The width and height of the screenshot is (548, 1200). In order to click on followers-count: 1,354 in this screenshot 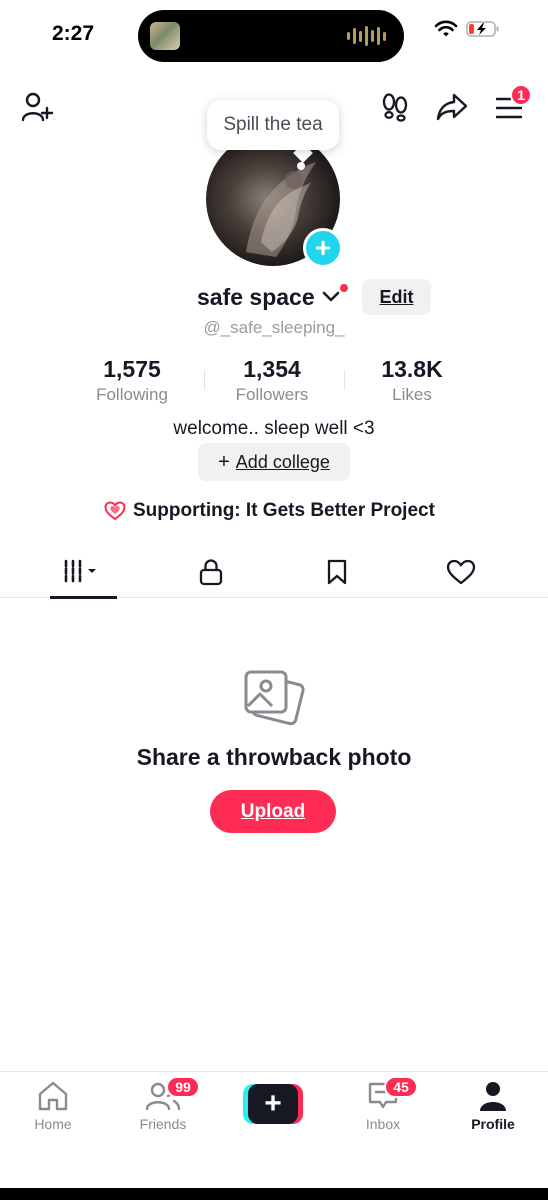, I will do `click(272, 369)`.